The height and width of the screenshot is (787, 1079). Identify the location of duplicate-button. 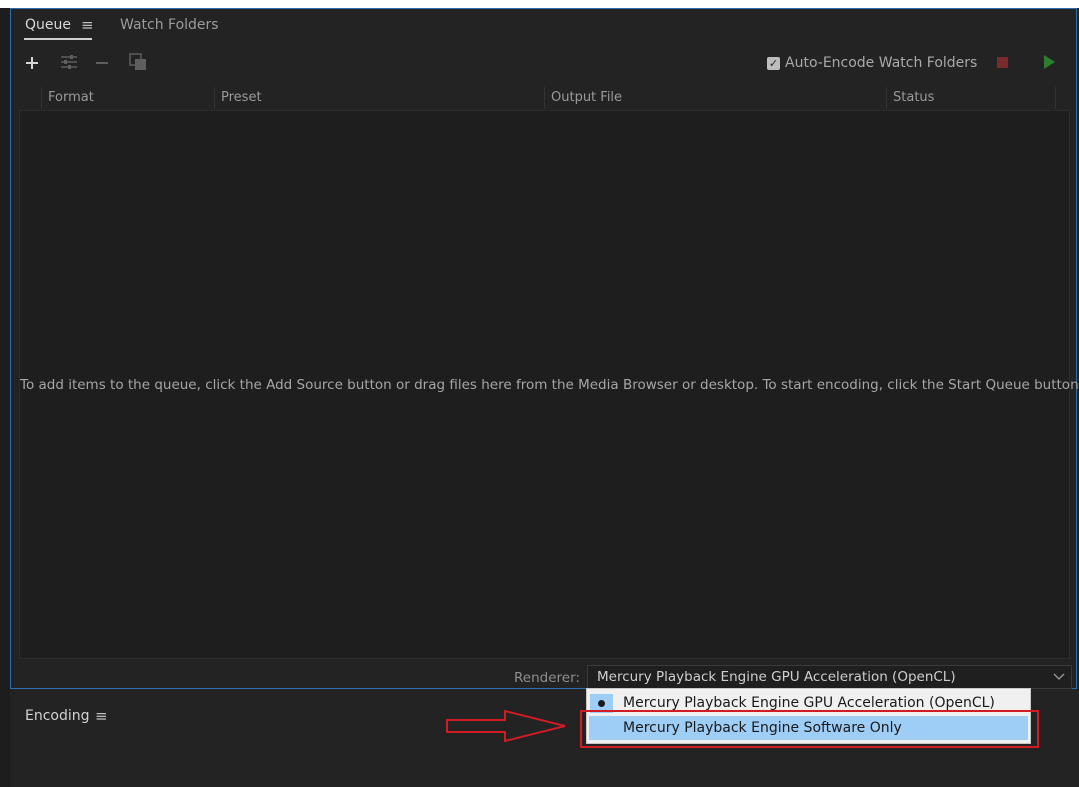
(138, 63).